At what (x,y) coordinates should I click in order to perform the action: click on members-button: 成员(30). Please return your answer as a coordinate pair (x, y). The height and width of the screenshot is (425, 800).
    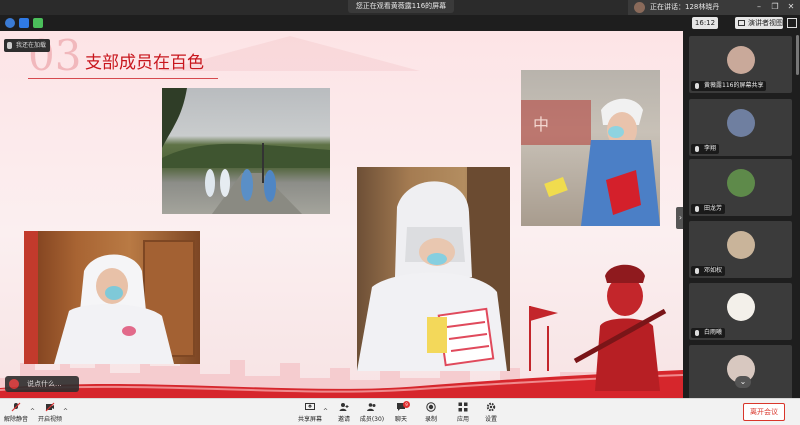
    Looking at the image, I should click on (372, 413).